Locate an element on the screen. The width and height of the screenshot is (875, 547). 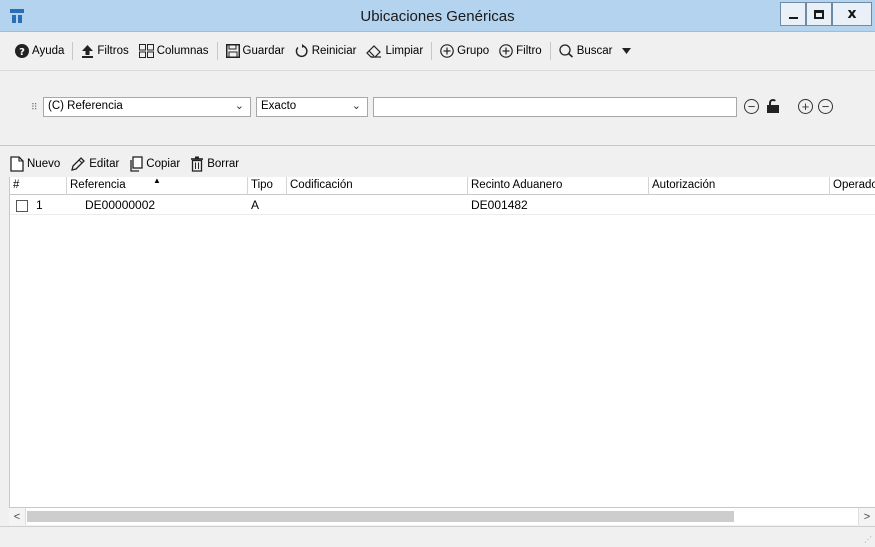
save-label: Guardar is located at coordinates (263, 51).